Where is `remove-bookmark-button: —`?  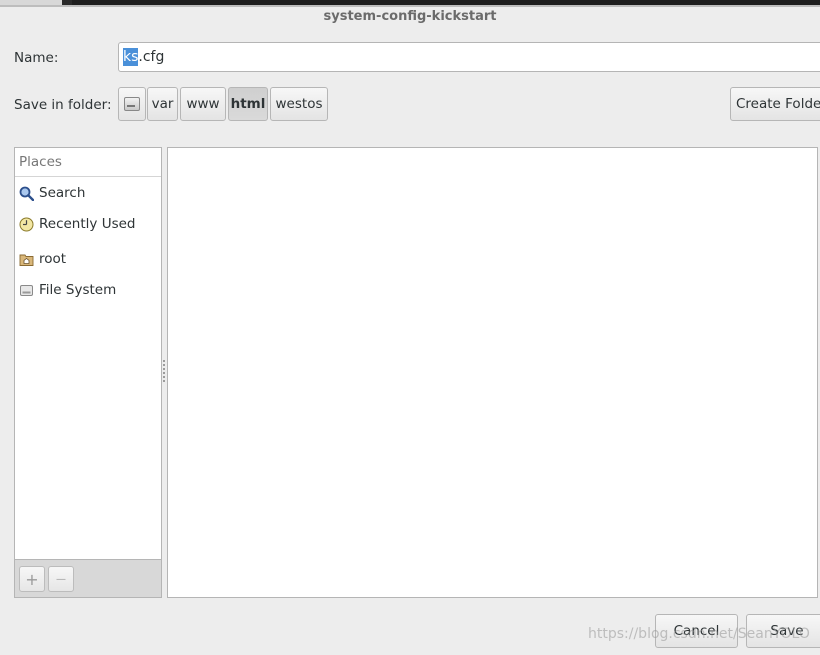
remove-bookmark-button: — is located at coordinates (61, 579).